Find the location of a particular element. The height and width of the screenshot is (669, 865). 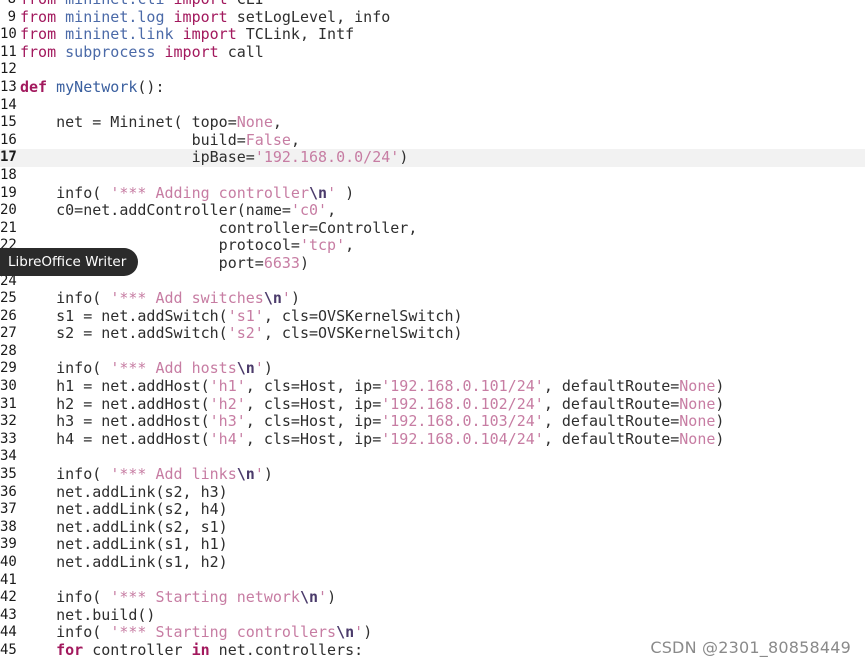

code-text: info( '*** Adding controller\n' ) is located at coordinates (187, 193).